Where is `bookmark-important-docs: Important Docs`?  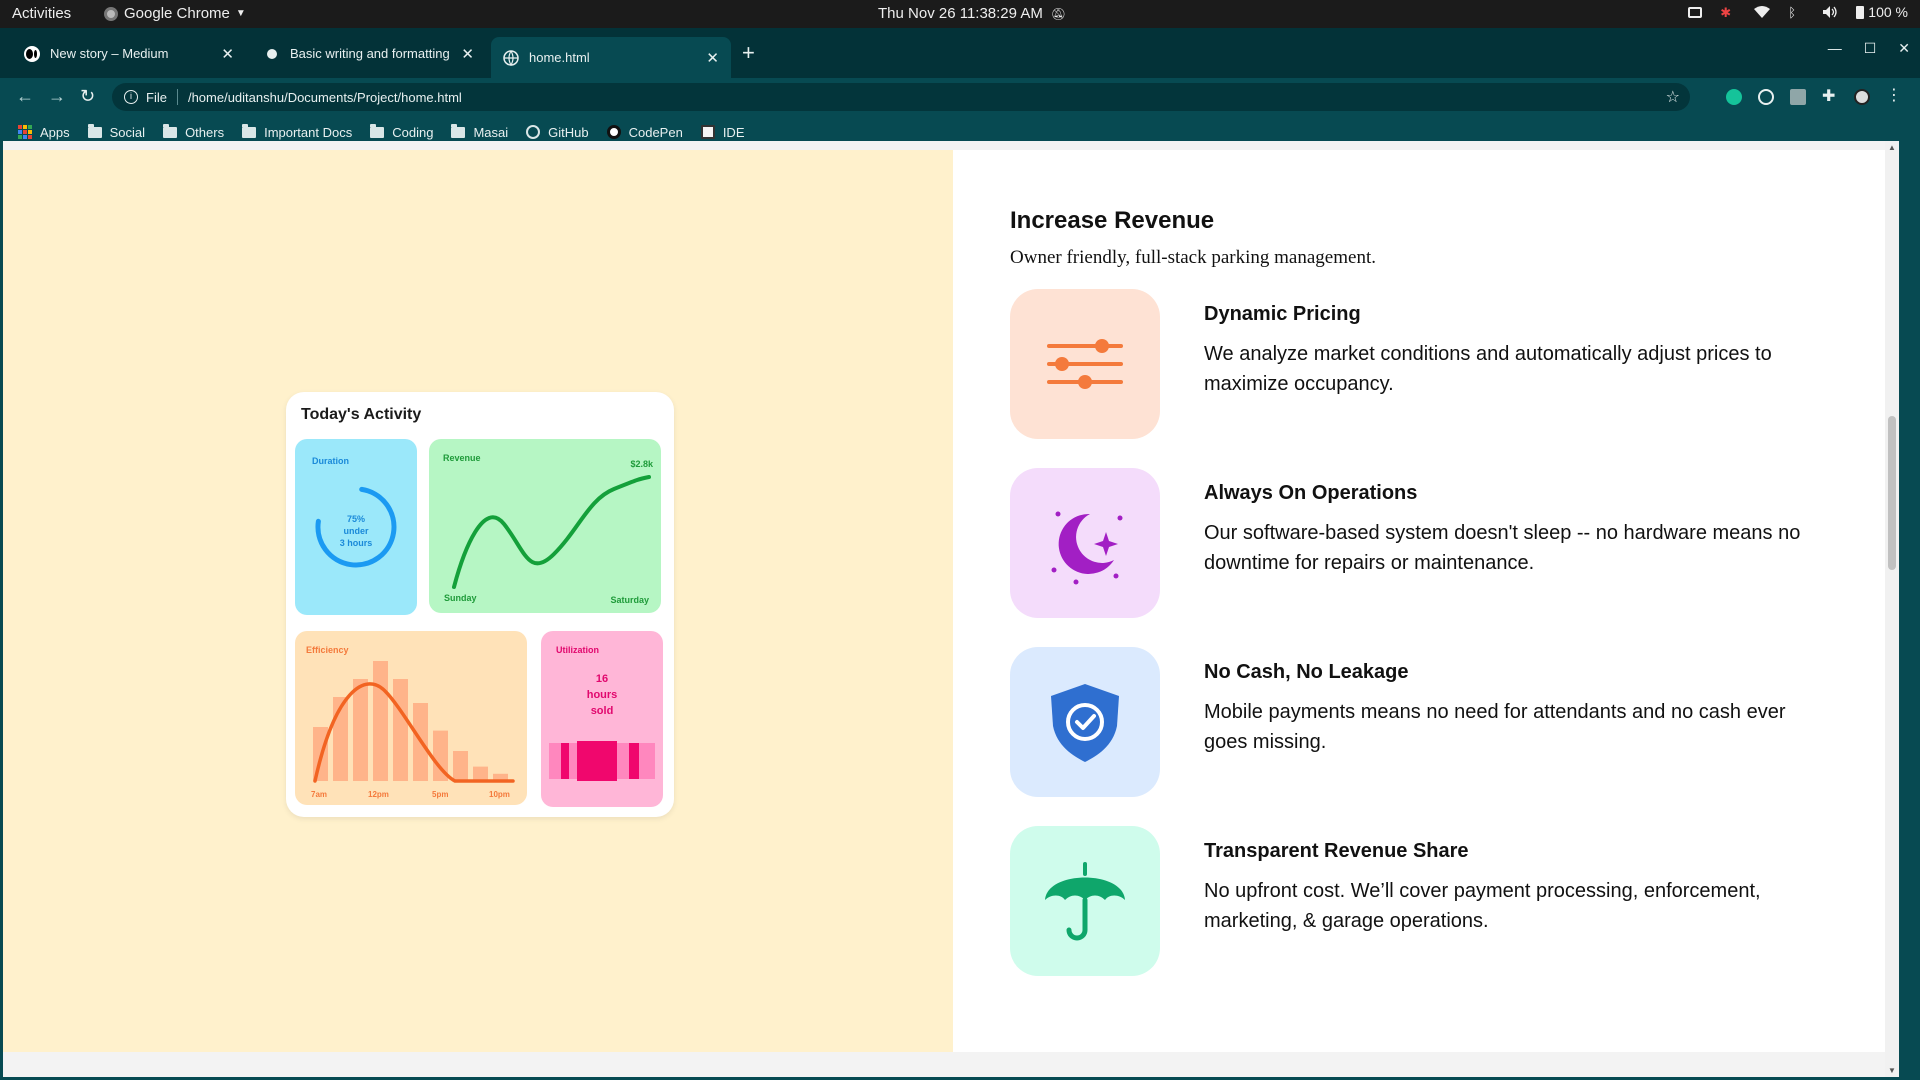
bookmark-important-docs: Important Docs is located at coordinates (297, 131).